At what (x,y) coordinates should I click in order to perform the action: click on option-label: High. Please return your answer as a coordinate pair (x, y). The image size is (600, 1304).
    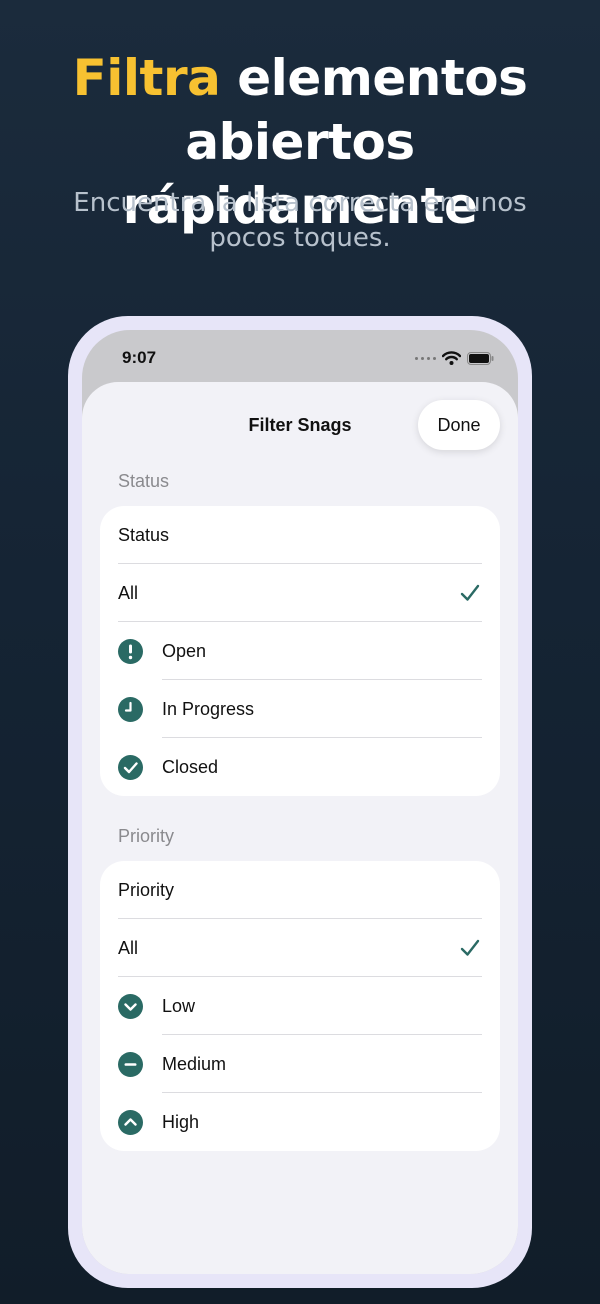
    Looking at the image, I should click on (181, 1121).